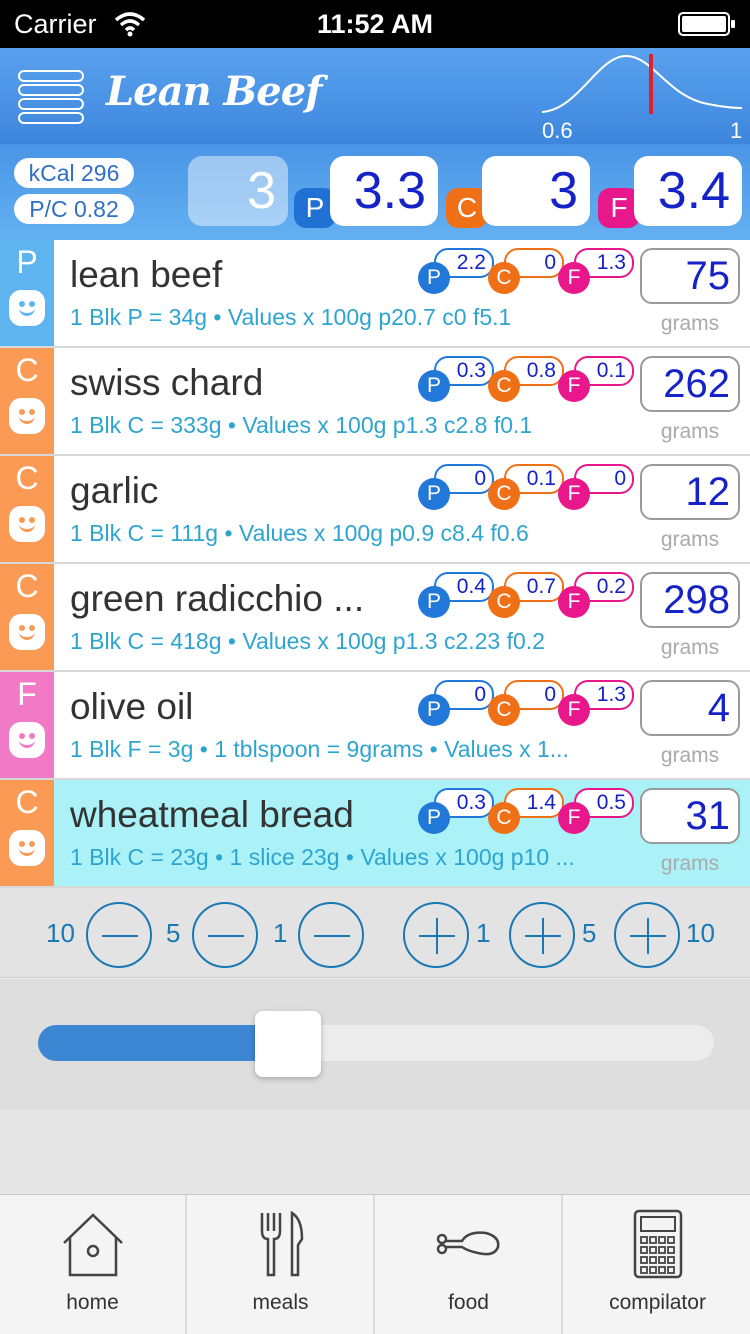 The image size is (750, 1334). I want to click on total-blocks: 3, so click(238, 191).